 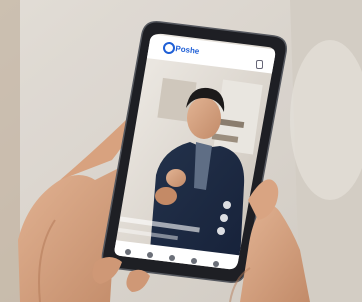 What do you see at coordinates (259, 64) in the screenshot?
I see `battery-icon` at bounding box center [259, 64].